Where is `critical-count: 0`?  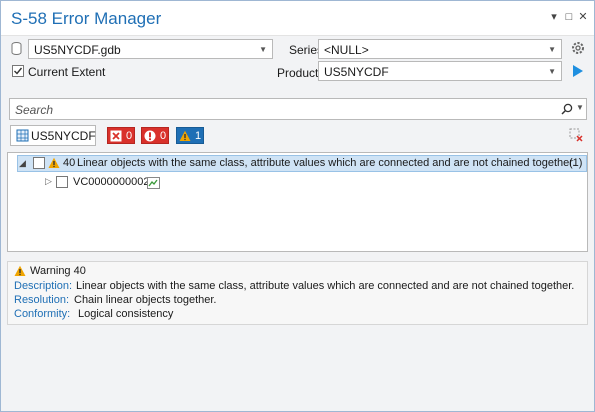 critical-count: 0 is located at coordinates (163, 136).